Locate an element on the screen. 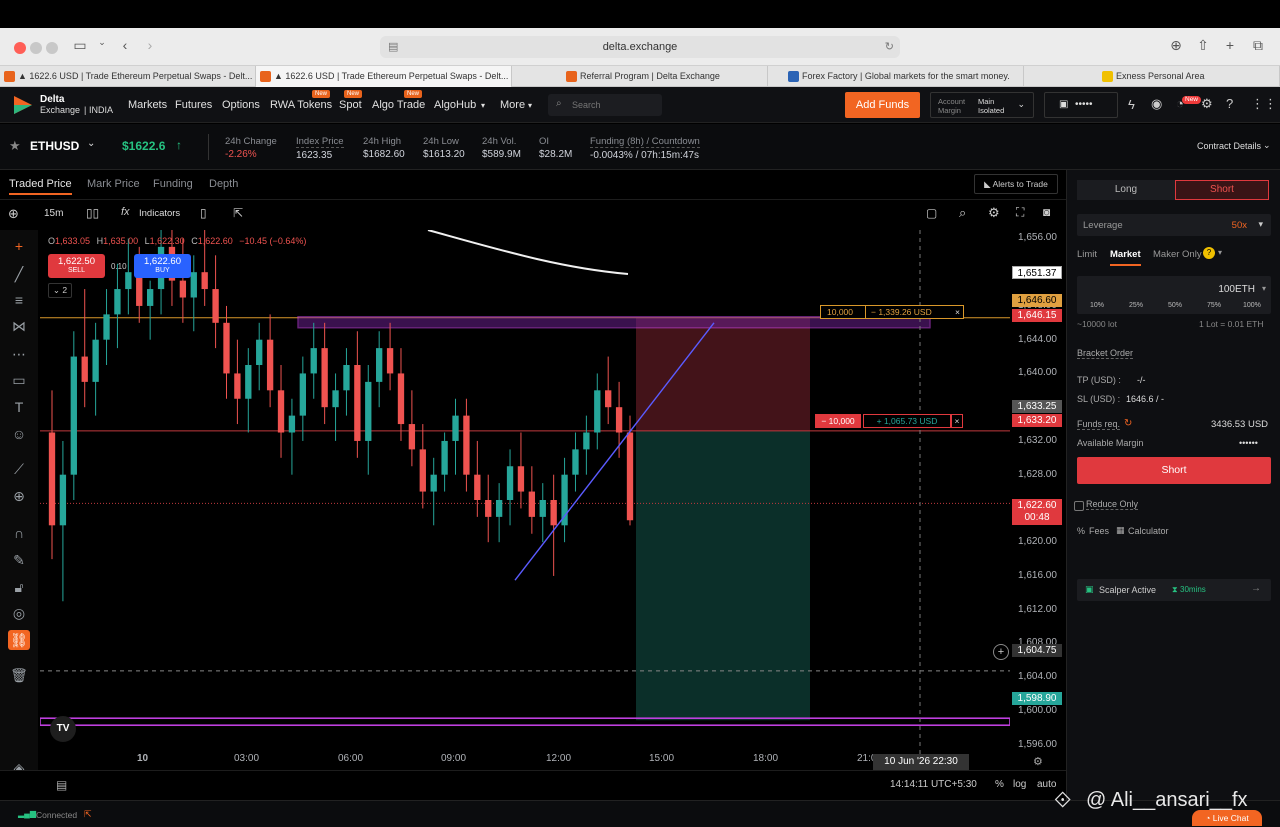 Image resolution: width=1280 pixels, height=827 pixels. calculator-link: Calculator is located at coordinates (1148, 531).